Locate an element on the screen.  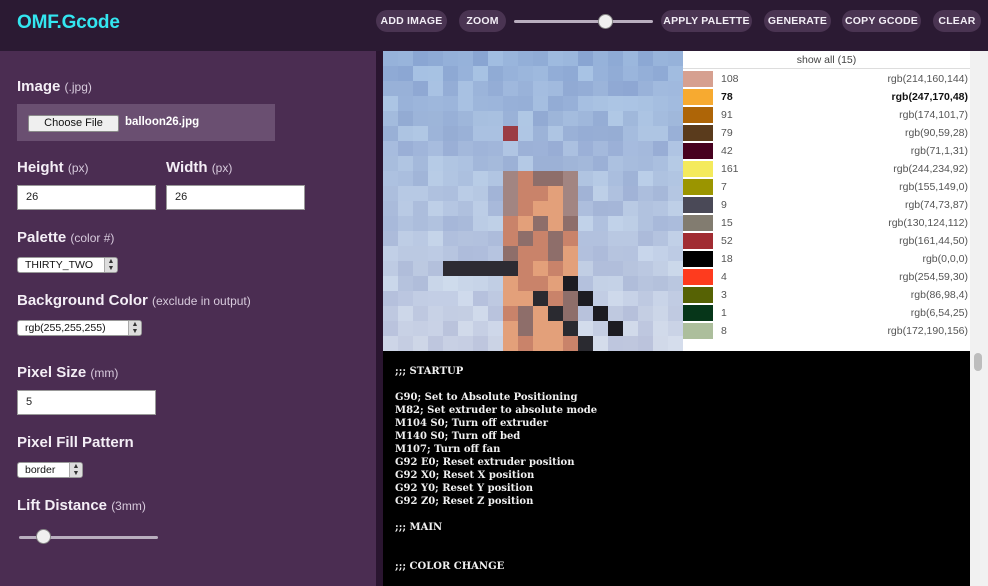
palette-row: 18 rgb(0,0,0) is located at coordinates (826, 259).